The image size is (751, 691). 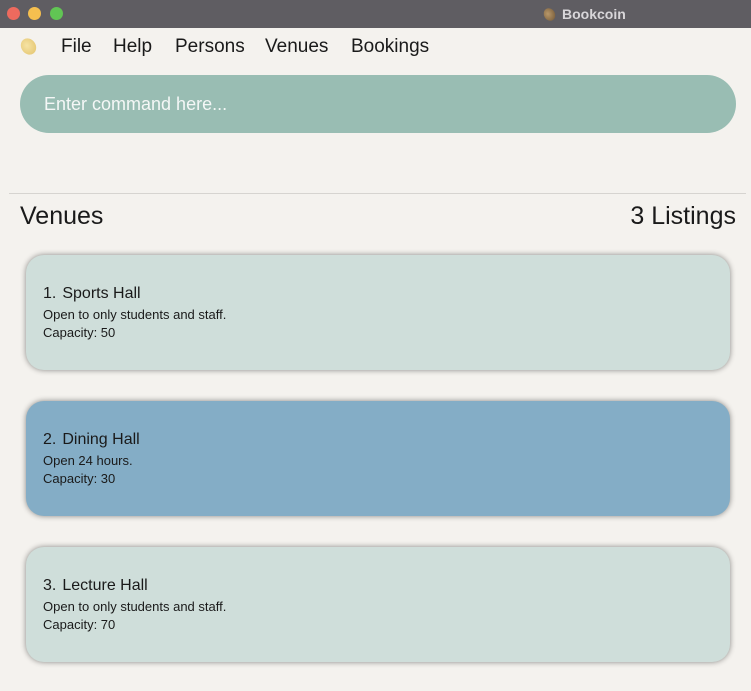 I want to click on menu-bar: File Help Persons Venues Bookings, so click(x=375, y=47).